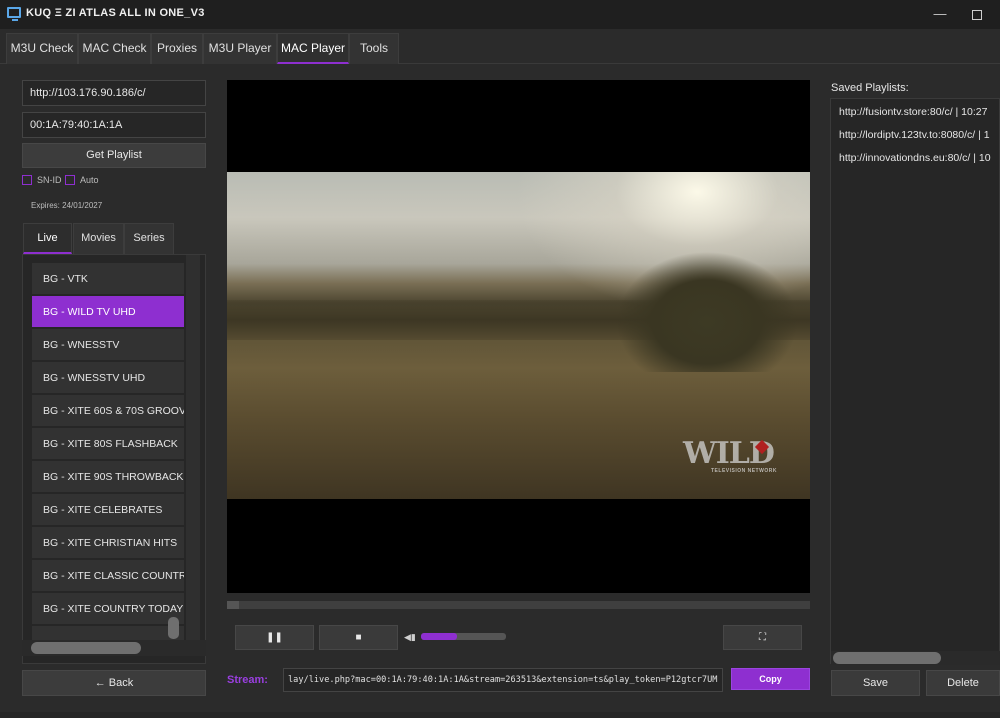 This screenshot has height=718, width=1000. What do you see at coordinates (439, 636) in the screenshot?
I see `volume-slider-fill` at bounding box center [439, 636].